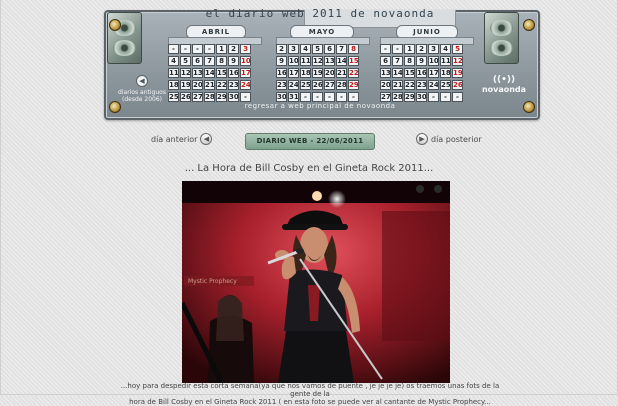 This screenshot has height=406, width=618. What do you see at coordinates (142, 96) in the screenshot?
I see `old-diaries-label: diarios antiguos (desde 2006)` at bounding box center [142, 96].